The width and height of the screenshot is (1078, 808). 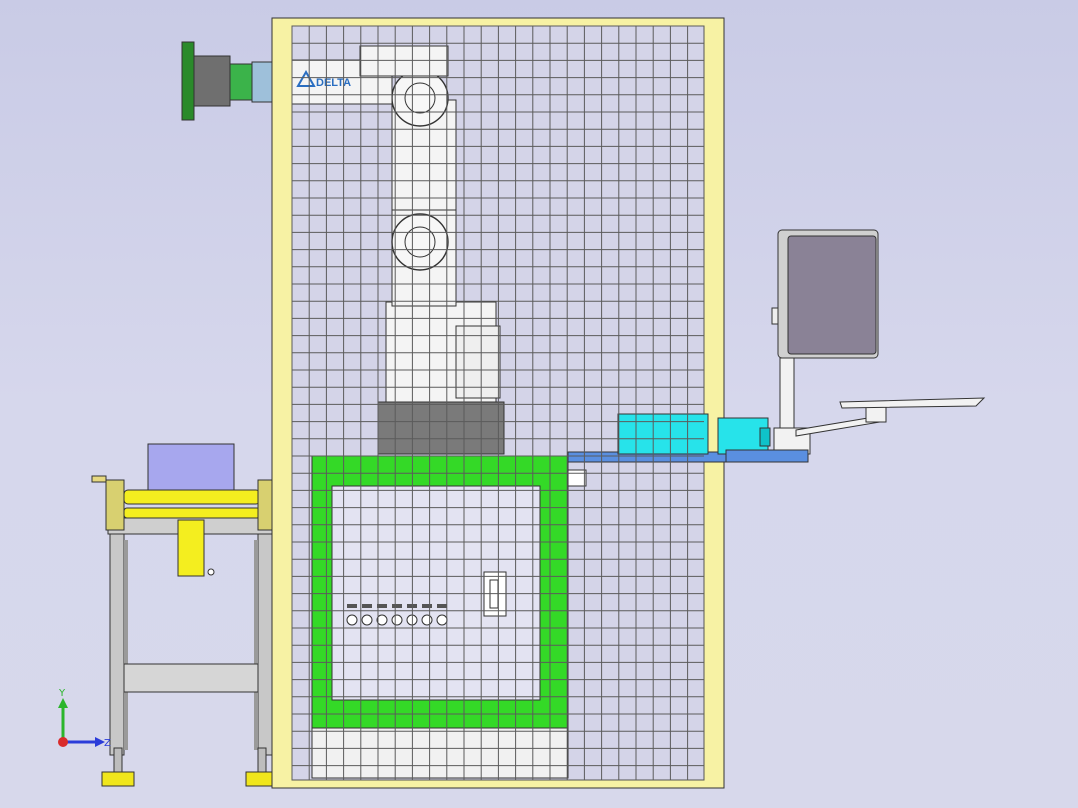 I want to click on conveyor-roller-top, so click(x=192, y=497).